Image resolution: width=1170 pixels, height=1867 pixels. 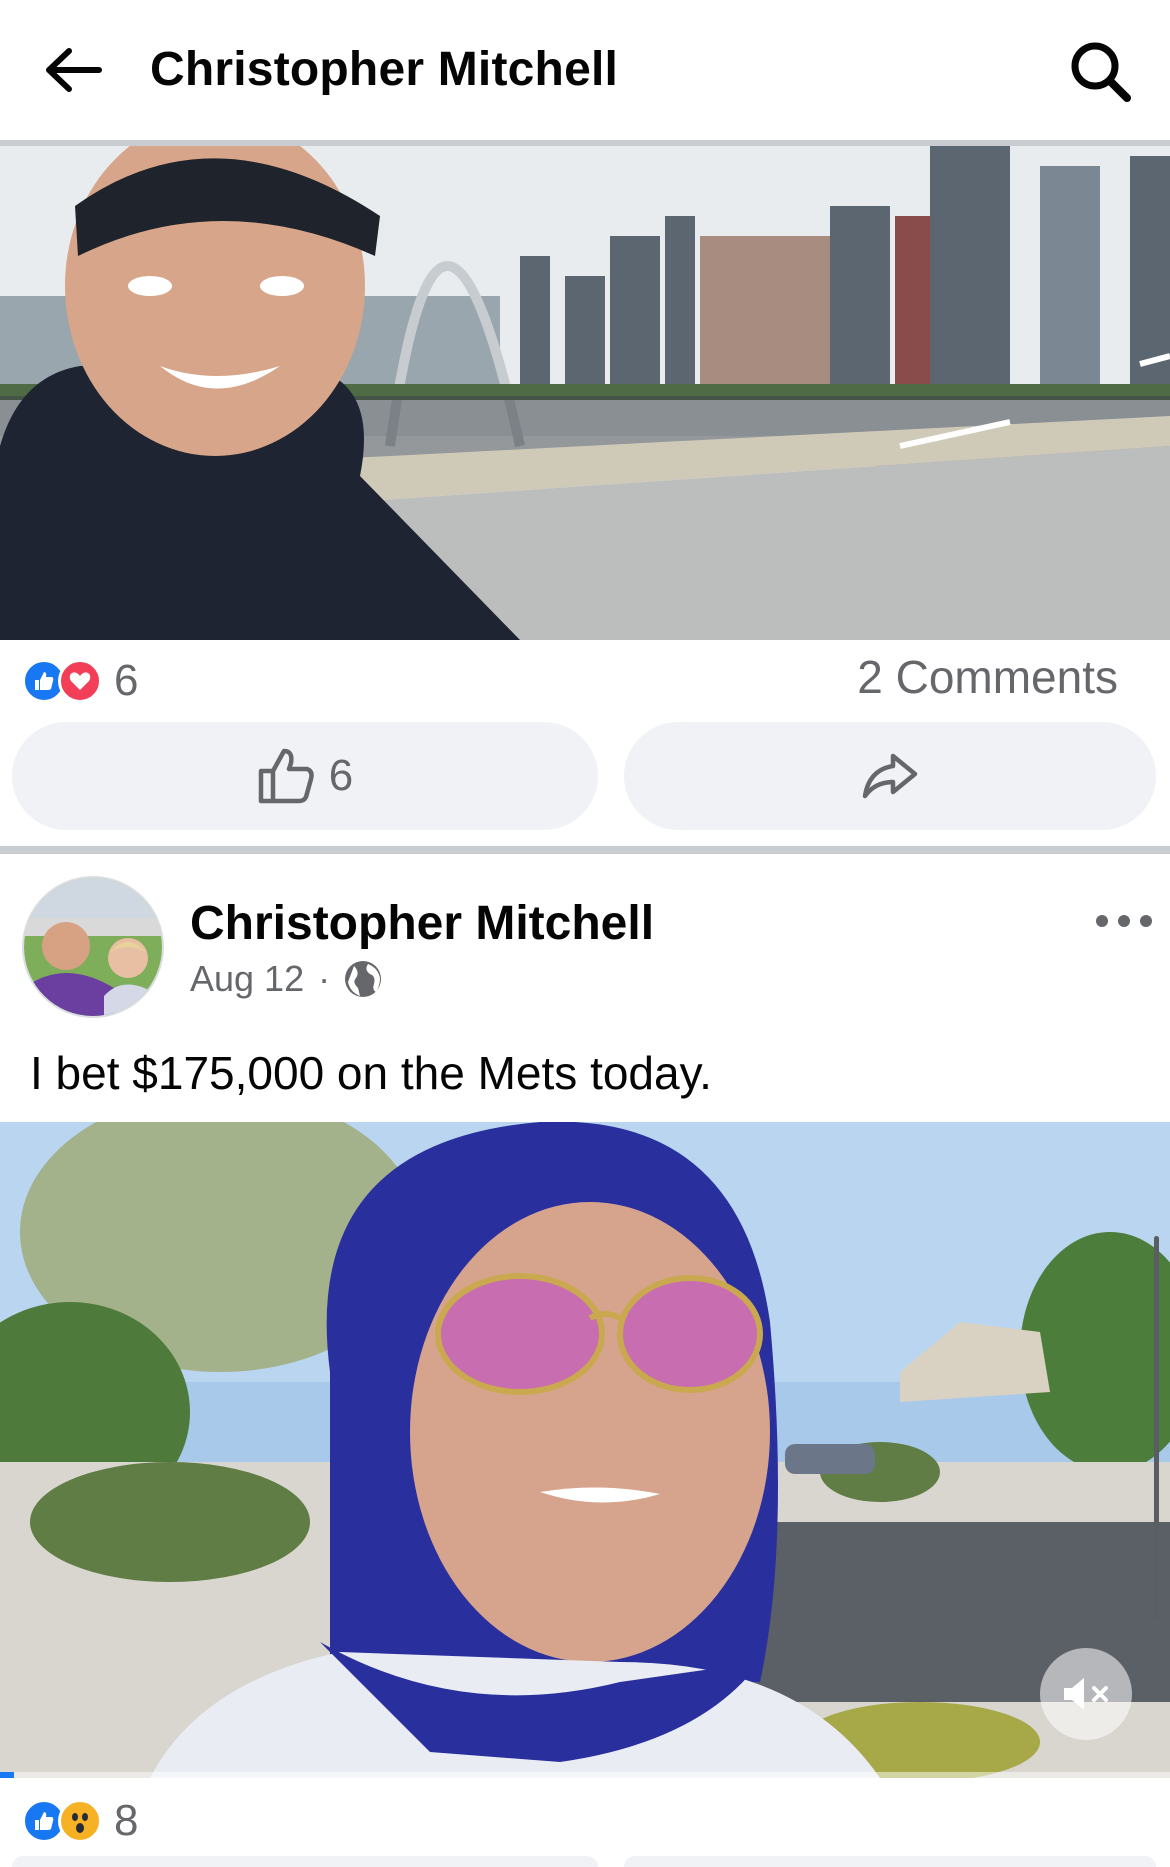 What do you see at coordinates (585, 850) in the screenshot?
I see `post-divider` at bounding box center [585, 850].